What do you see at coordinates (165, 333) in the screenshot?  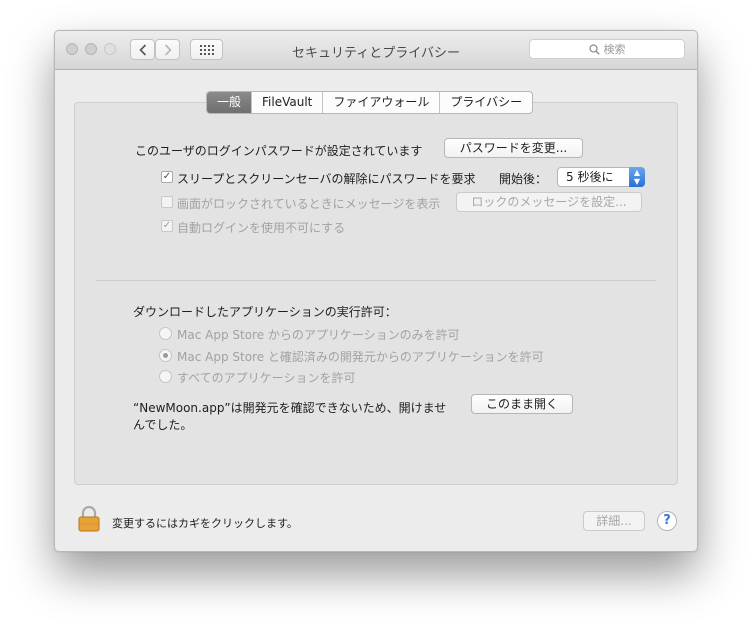 I see `radio-app-store-only` at bounding box center [165, 333].